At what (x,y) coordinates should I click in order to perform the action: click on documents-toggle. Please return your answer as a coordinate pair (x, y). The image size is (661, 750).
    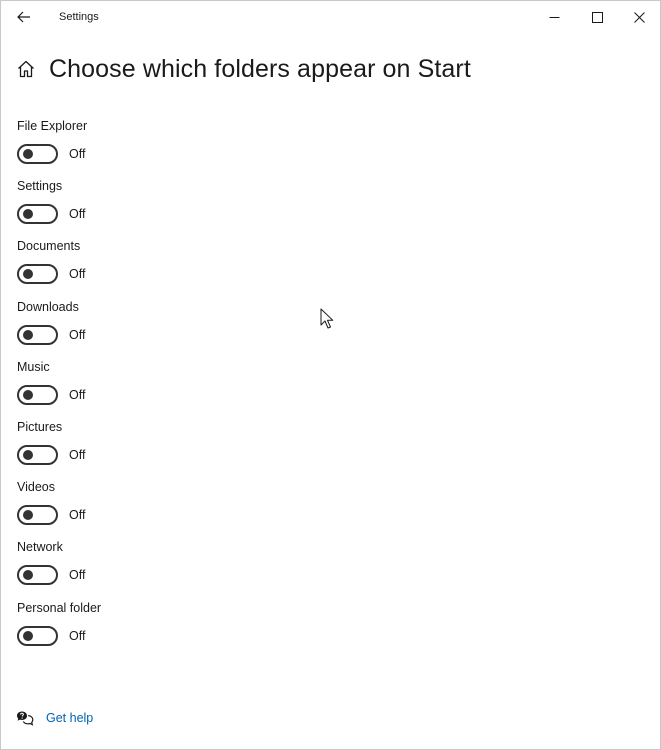
    Looking at the image, I should click on (37, 274).